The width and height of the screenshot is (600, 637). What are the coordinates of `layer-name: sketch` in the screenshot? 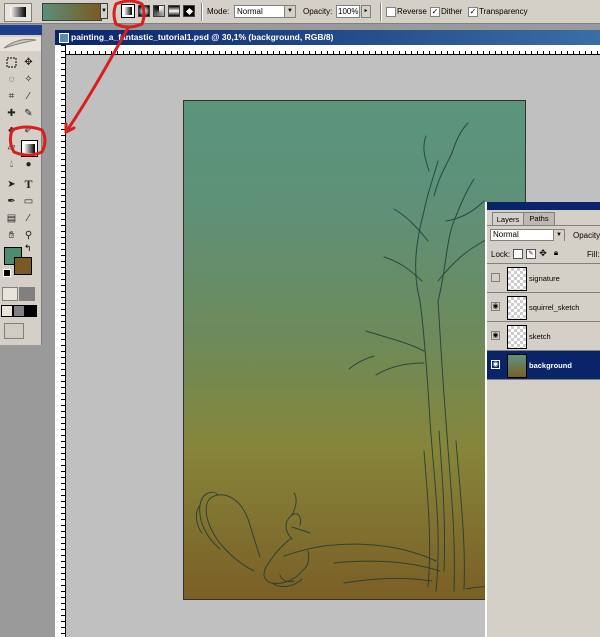 It's located at (540, 336).